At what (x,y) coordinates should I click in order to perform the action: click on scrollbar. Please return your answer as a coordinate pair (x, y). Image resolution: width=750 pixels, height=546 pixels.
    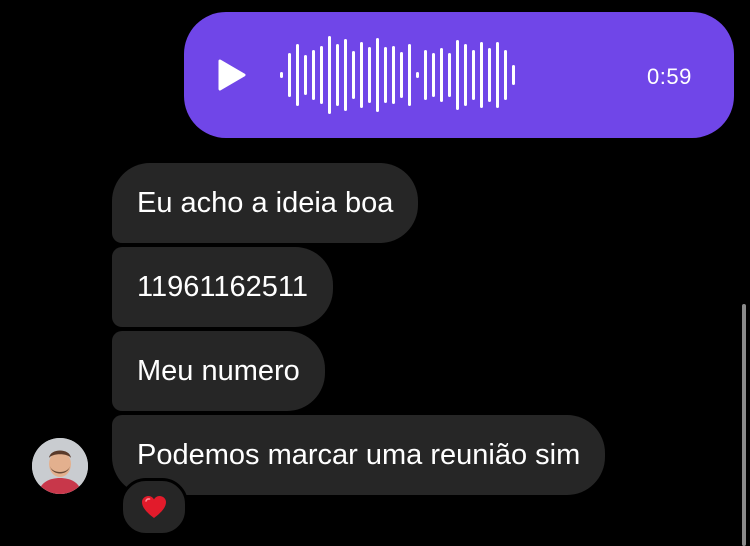
    Looking at the image, I should click on (744, 425).